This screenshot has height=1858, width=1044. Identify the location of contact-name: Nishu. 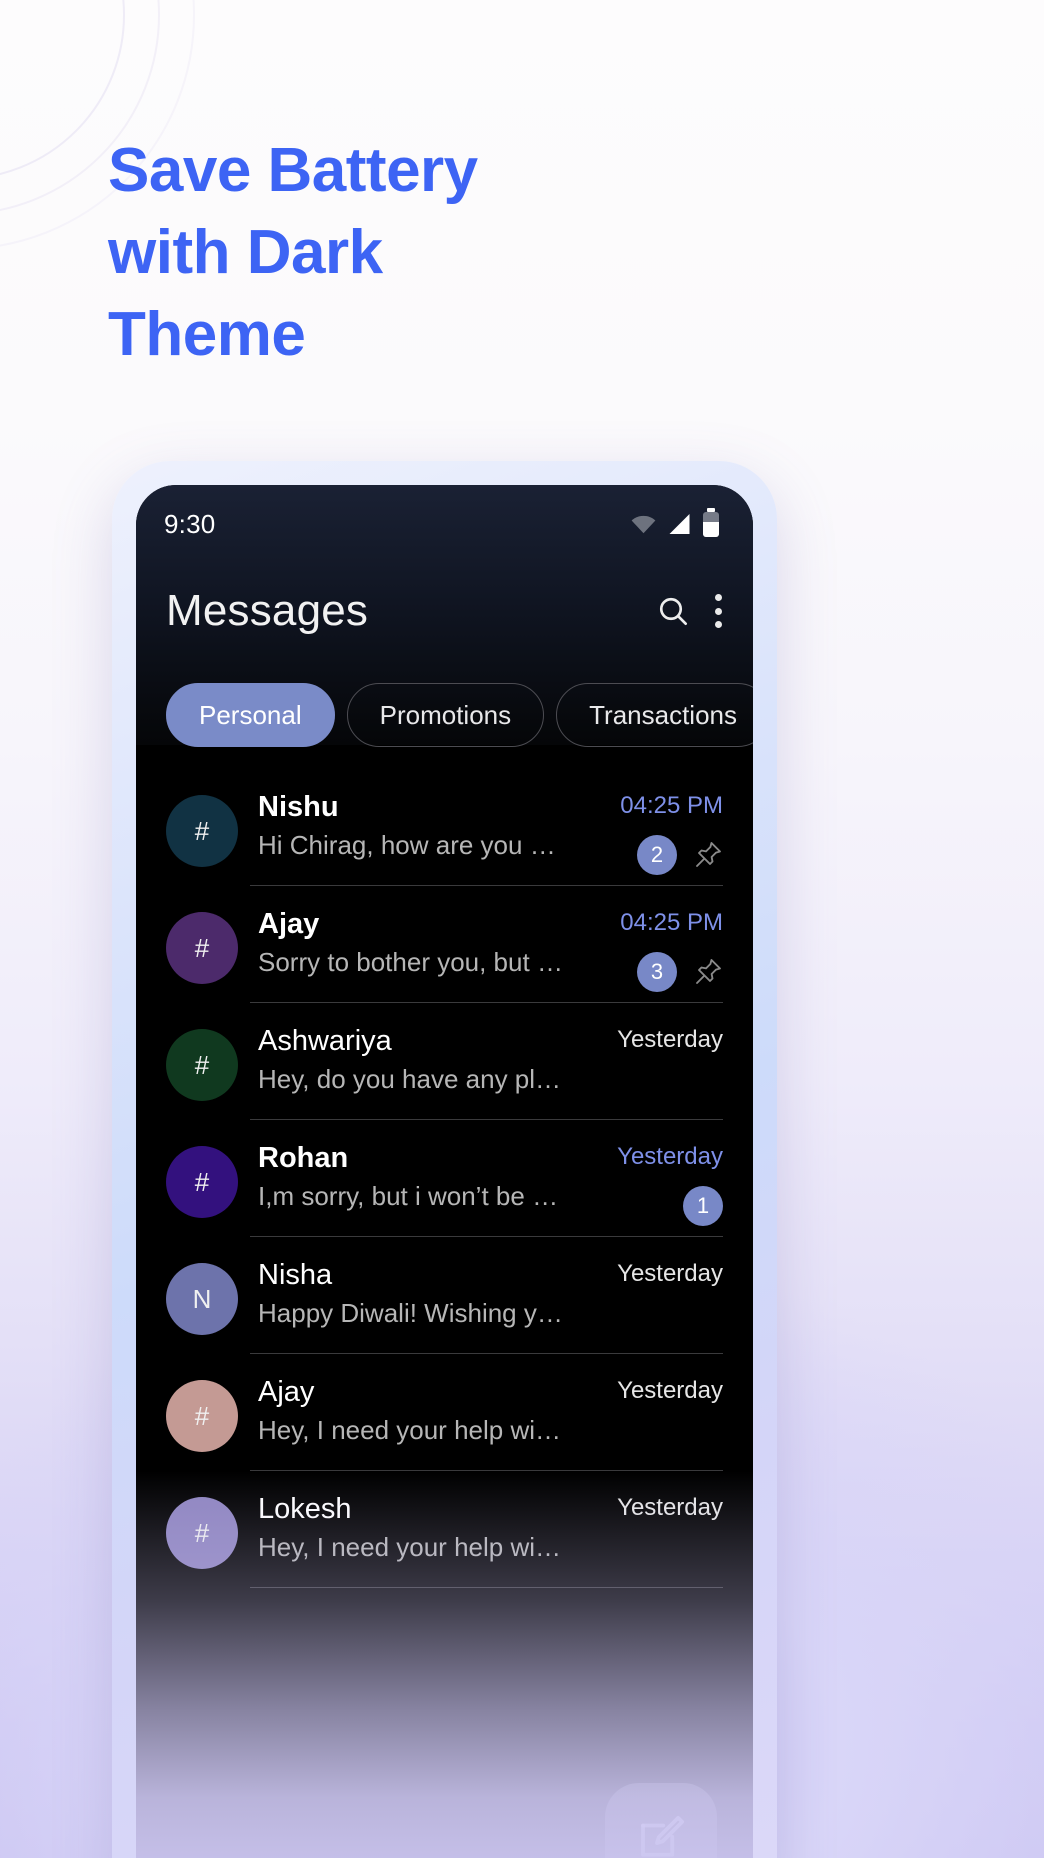
(298, 807).